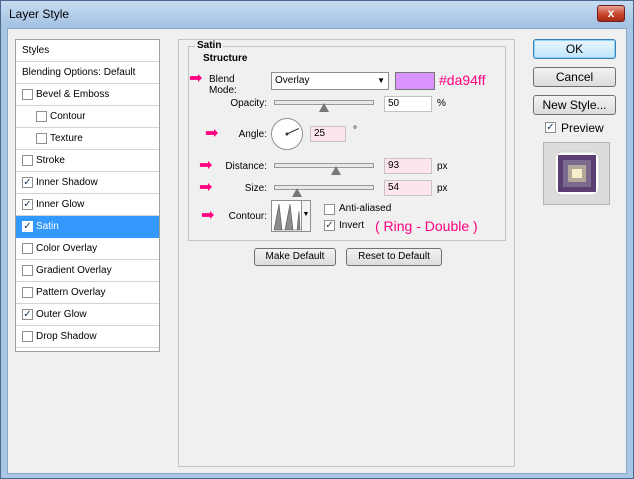  I want to click on style-item-label: Pattern Overlay, so click(71, 292).